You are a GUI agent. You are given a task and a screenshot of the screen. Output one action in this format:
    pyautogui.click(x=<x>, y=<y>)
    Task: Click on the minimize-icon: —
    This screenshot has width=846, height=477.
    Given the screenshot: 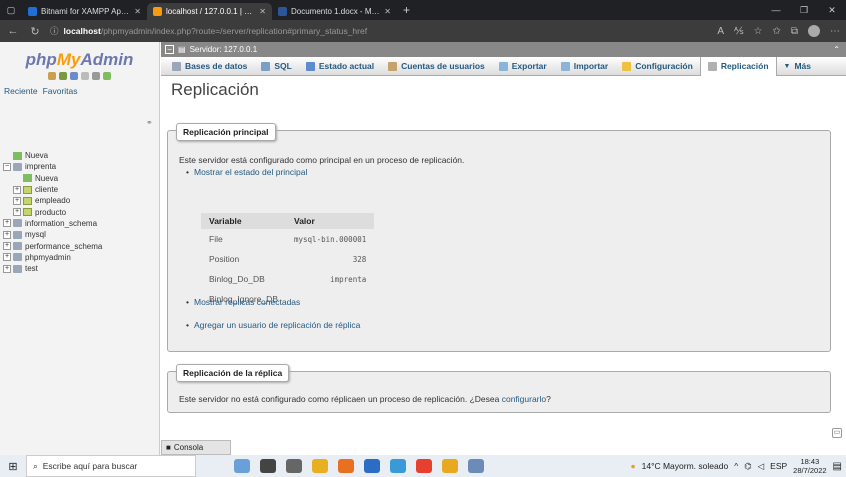 What is the action you would take?
    pyautogui.click(x=776, y=10)
    